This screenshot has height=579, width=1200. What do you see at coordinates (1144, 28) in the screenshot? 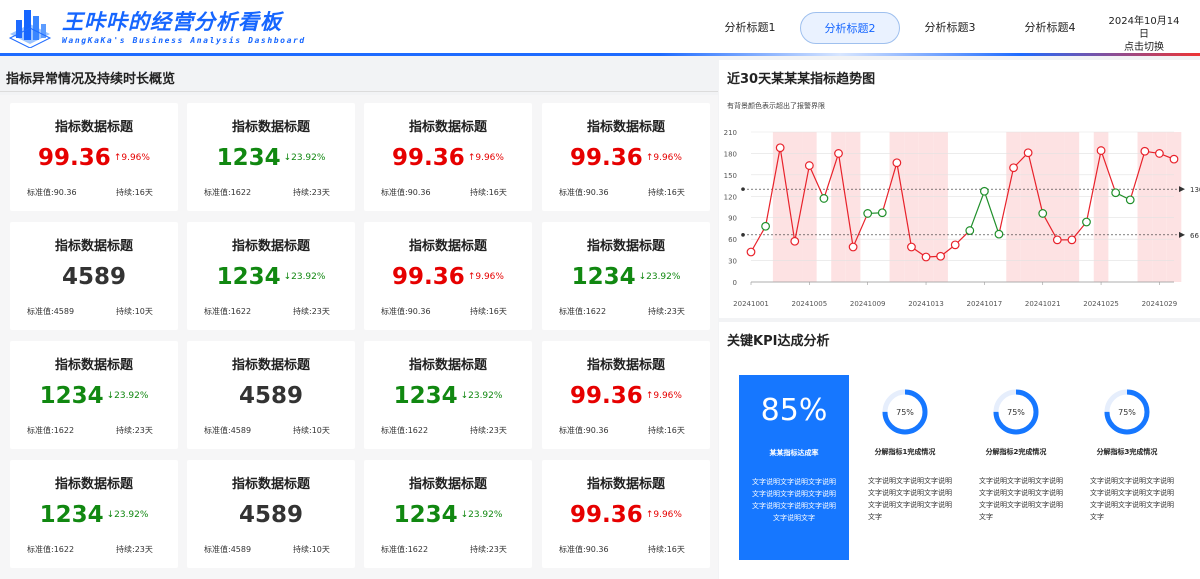
I see `current-date: 2024年10月14日` at bounding box center [1144, 28].